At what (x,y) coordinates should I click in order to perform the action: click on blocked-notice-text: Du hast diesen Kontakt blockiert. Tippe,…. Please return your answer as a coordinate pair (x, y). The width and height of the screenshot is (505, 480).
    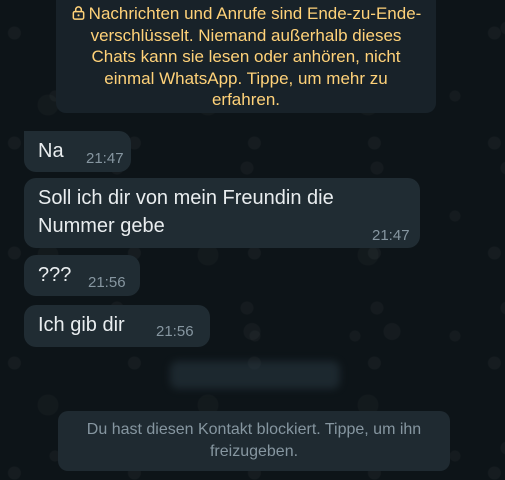
    Looking at the image, I should click on (254, 440).